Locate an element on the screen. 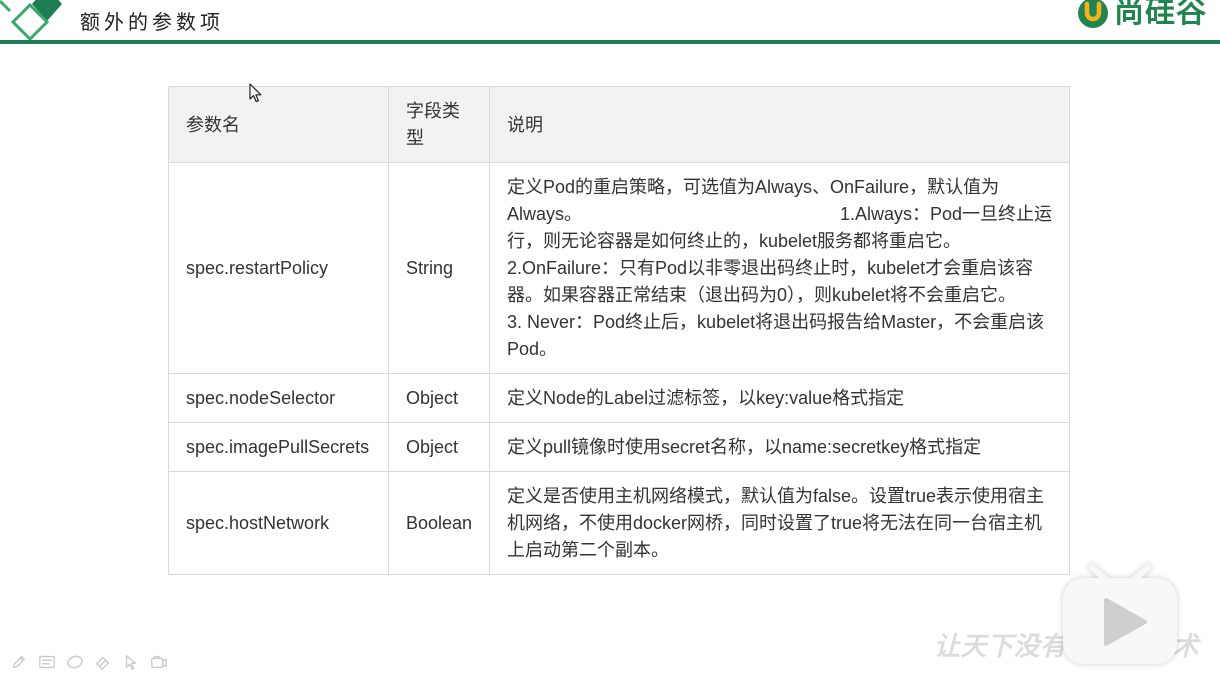 This screenshot has width=1220, height=680. diamond-logo-icon is located at coordinates (31, 21).